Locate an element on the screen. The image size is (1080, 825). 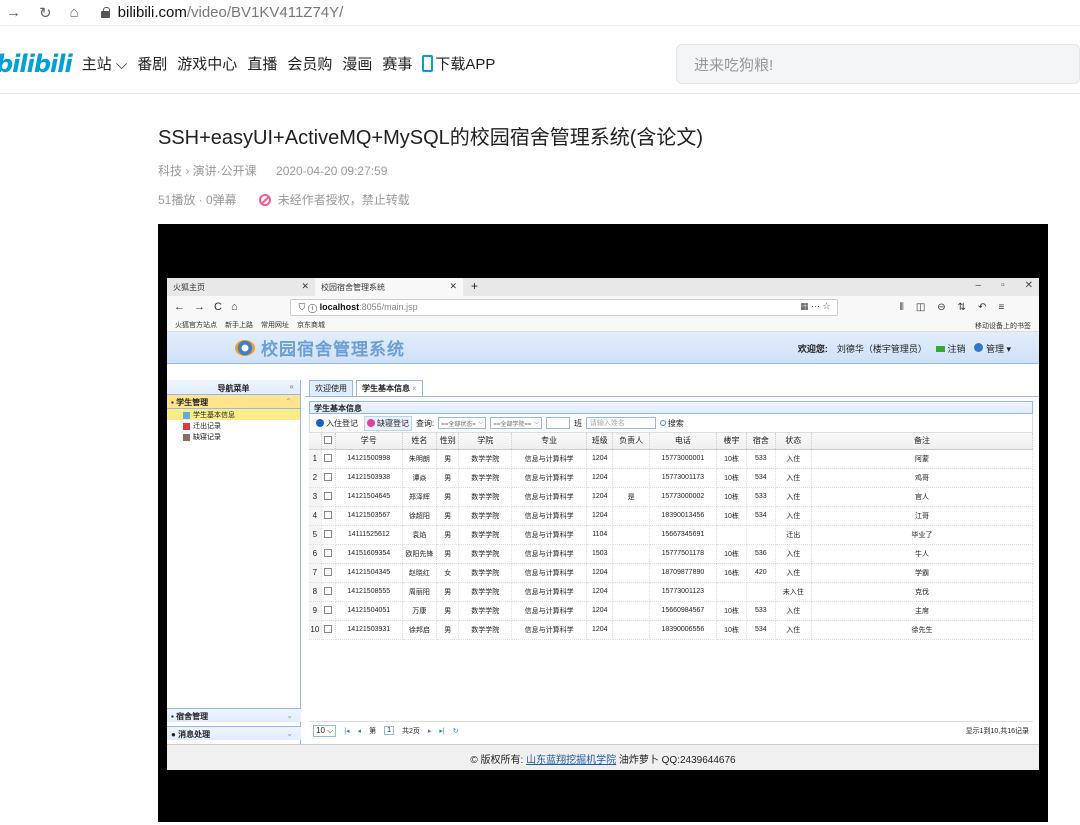
table-cell: 江哥 is located at coordinates (922, 516).